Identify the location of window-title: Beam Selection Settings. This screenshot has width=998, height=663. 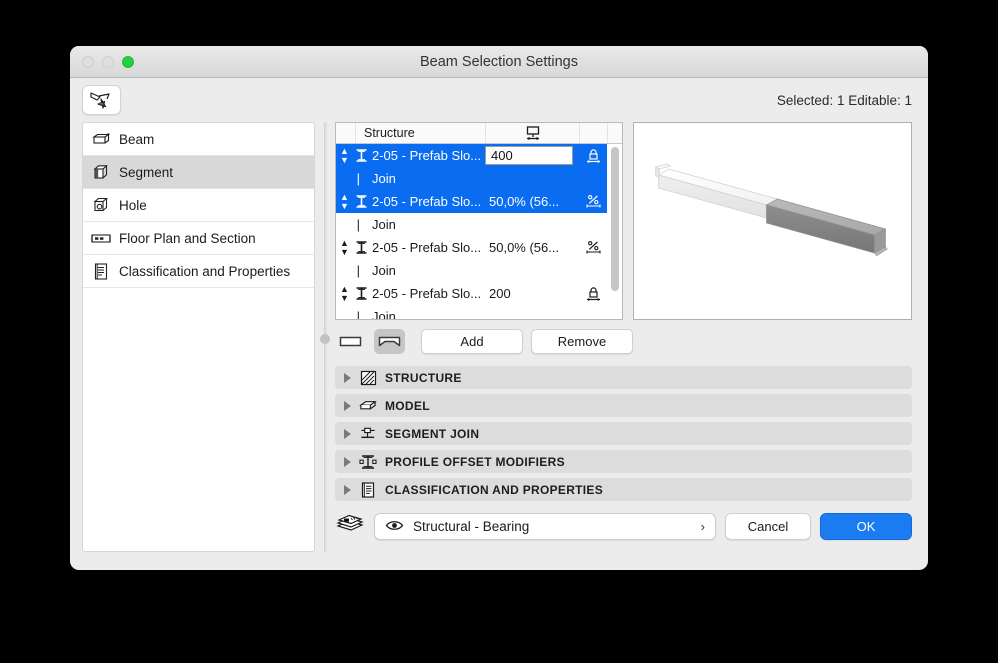
(499, 61).